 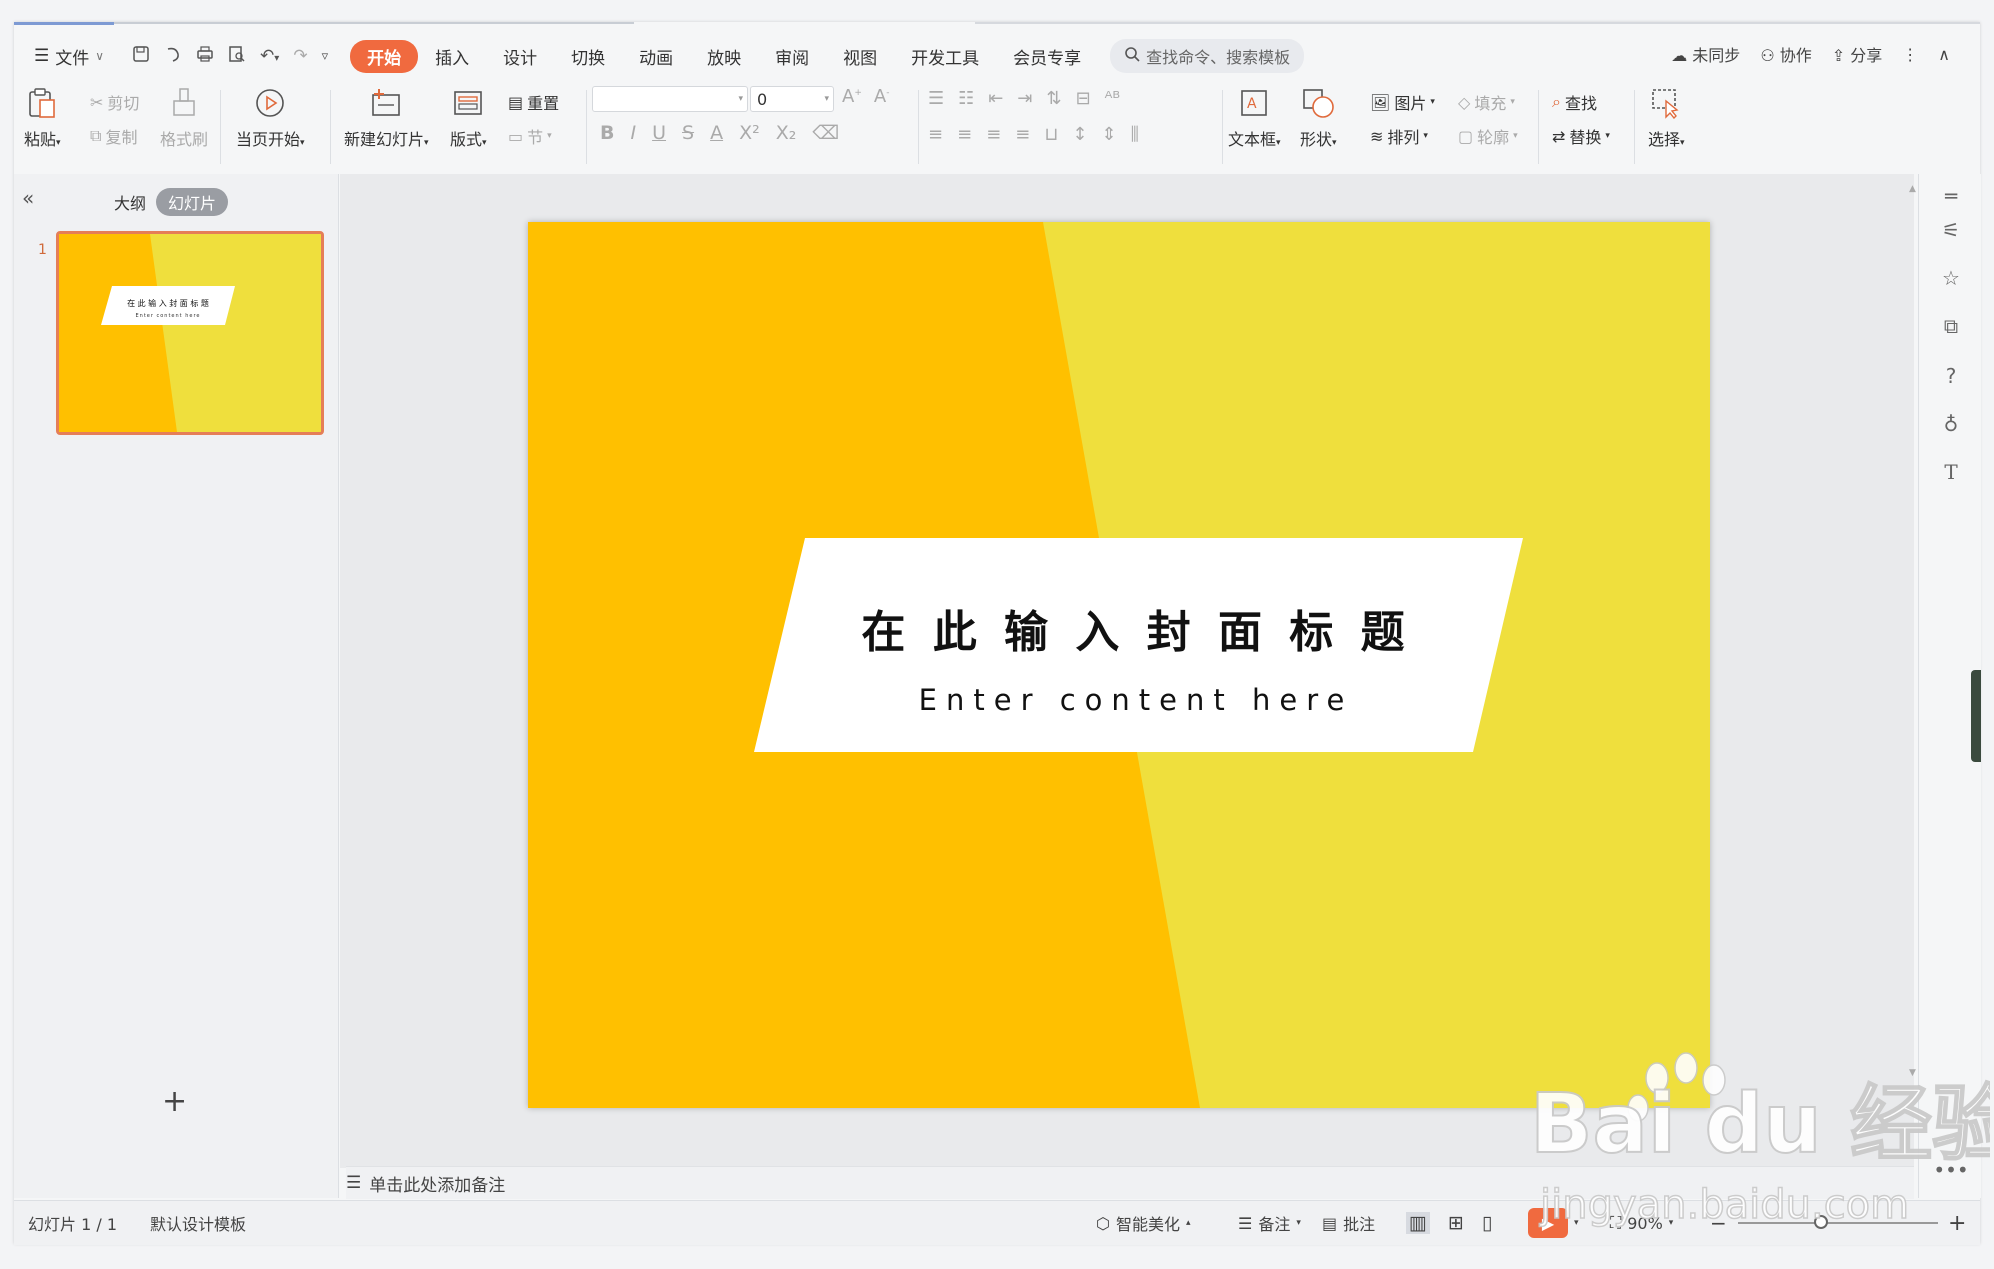 I want to click on bulb-icon: ♁, so click(x=1951, y=424).